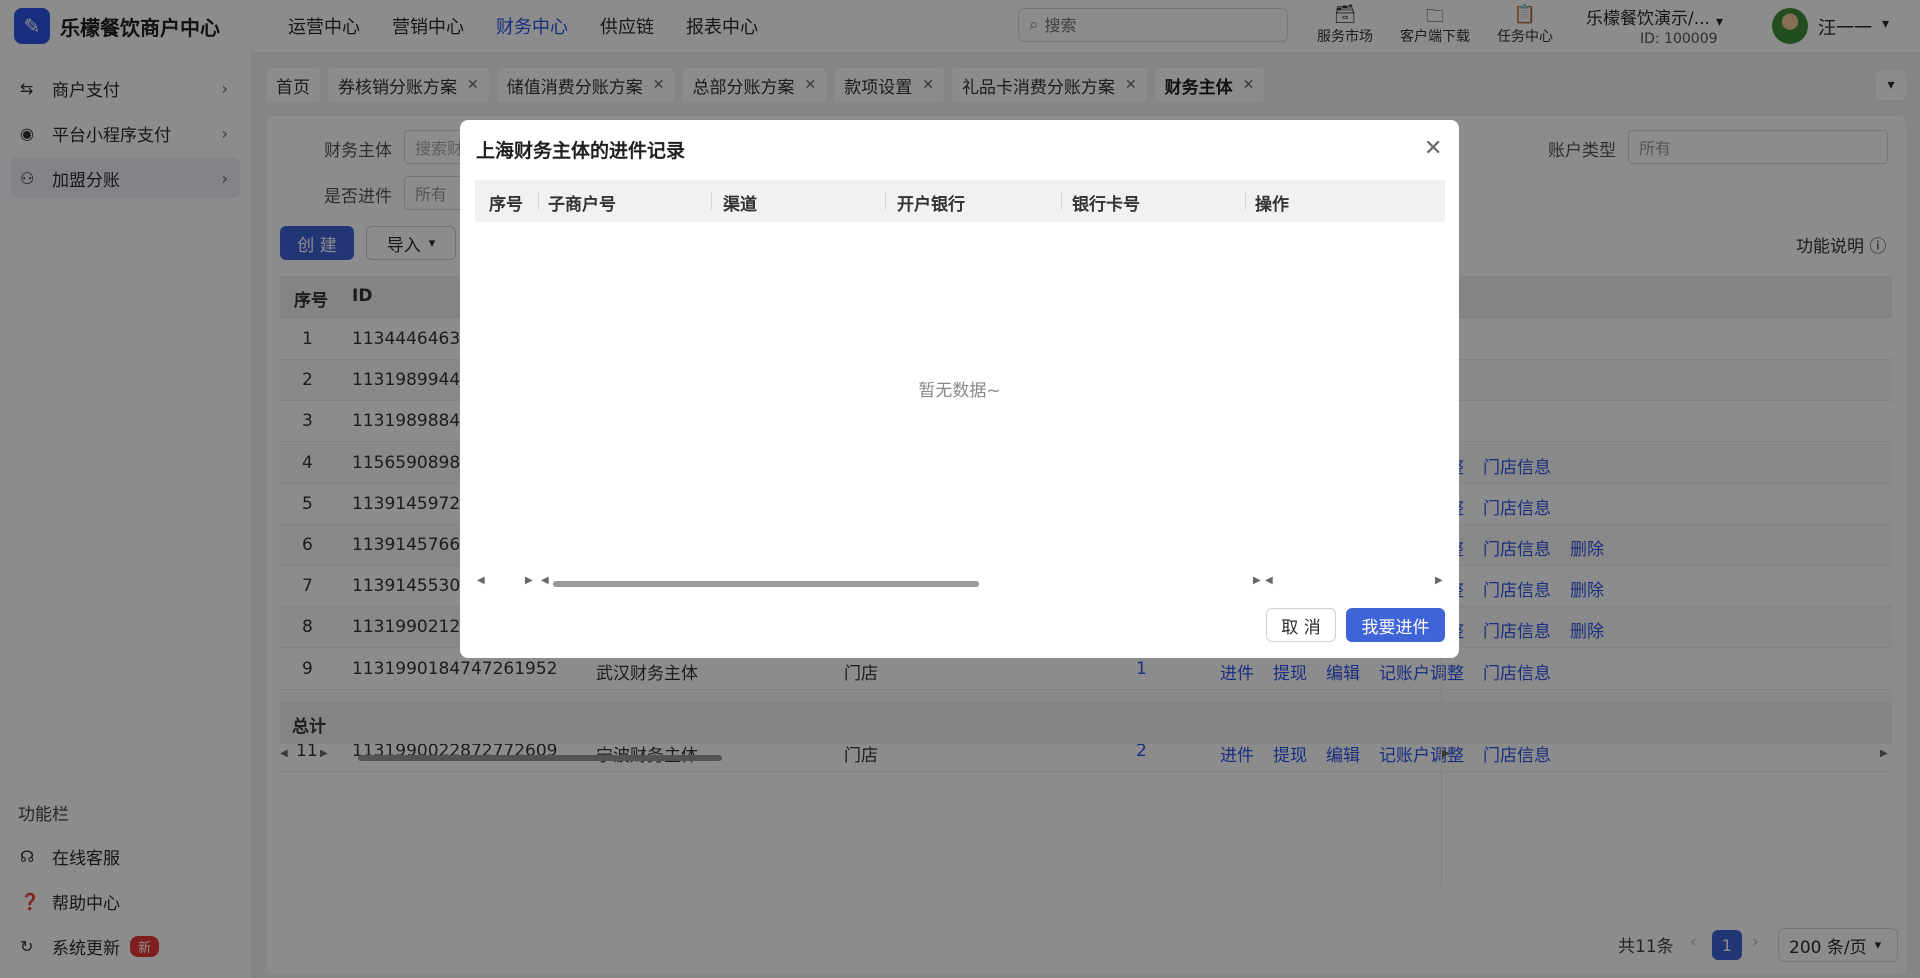  I want to click on modal-table-header: 序号 子商户号 渠道 开户银行 银行卡号 操作, so click(960, 201).